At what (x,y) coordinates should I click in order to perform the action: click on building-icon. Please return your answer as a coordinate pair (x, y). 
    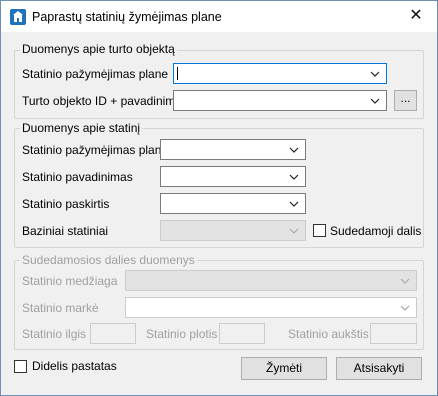
    Looking at the image, I should click on (18, 17).